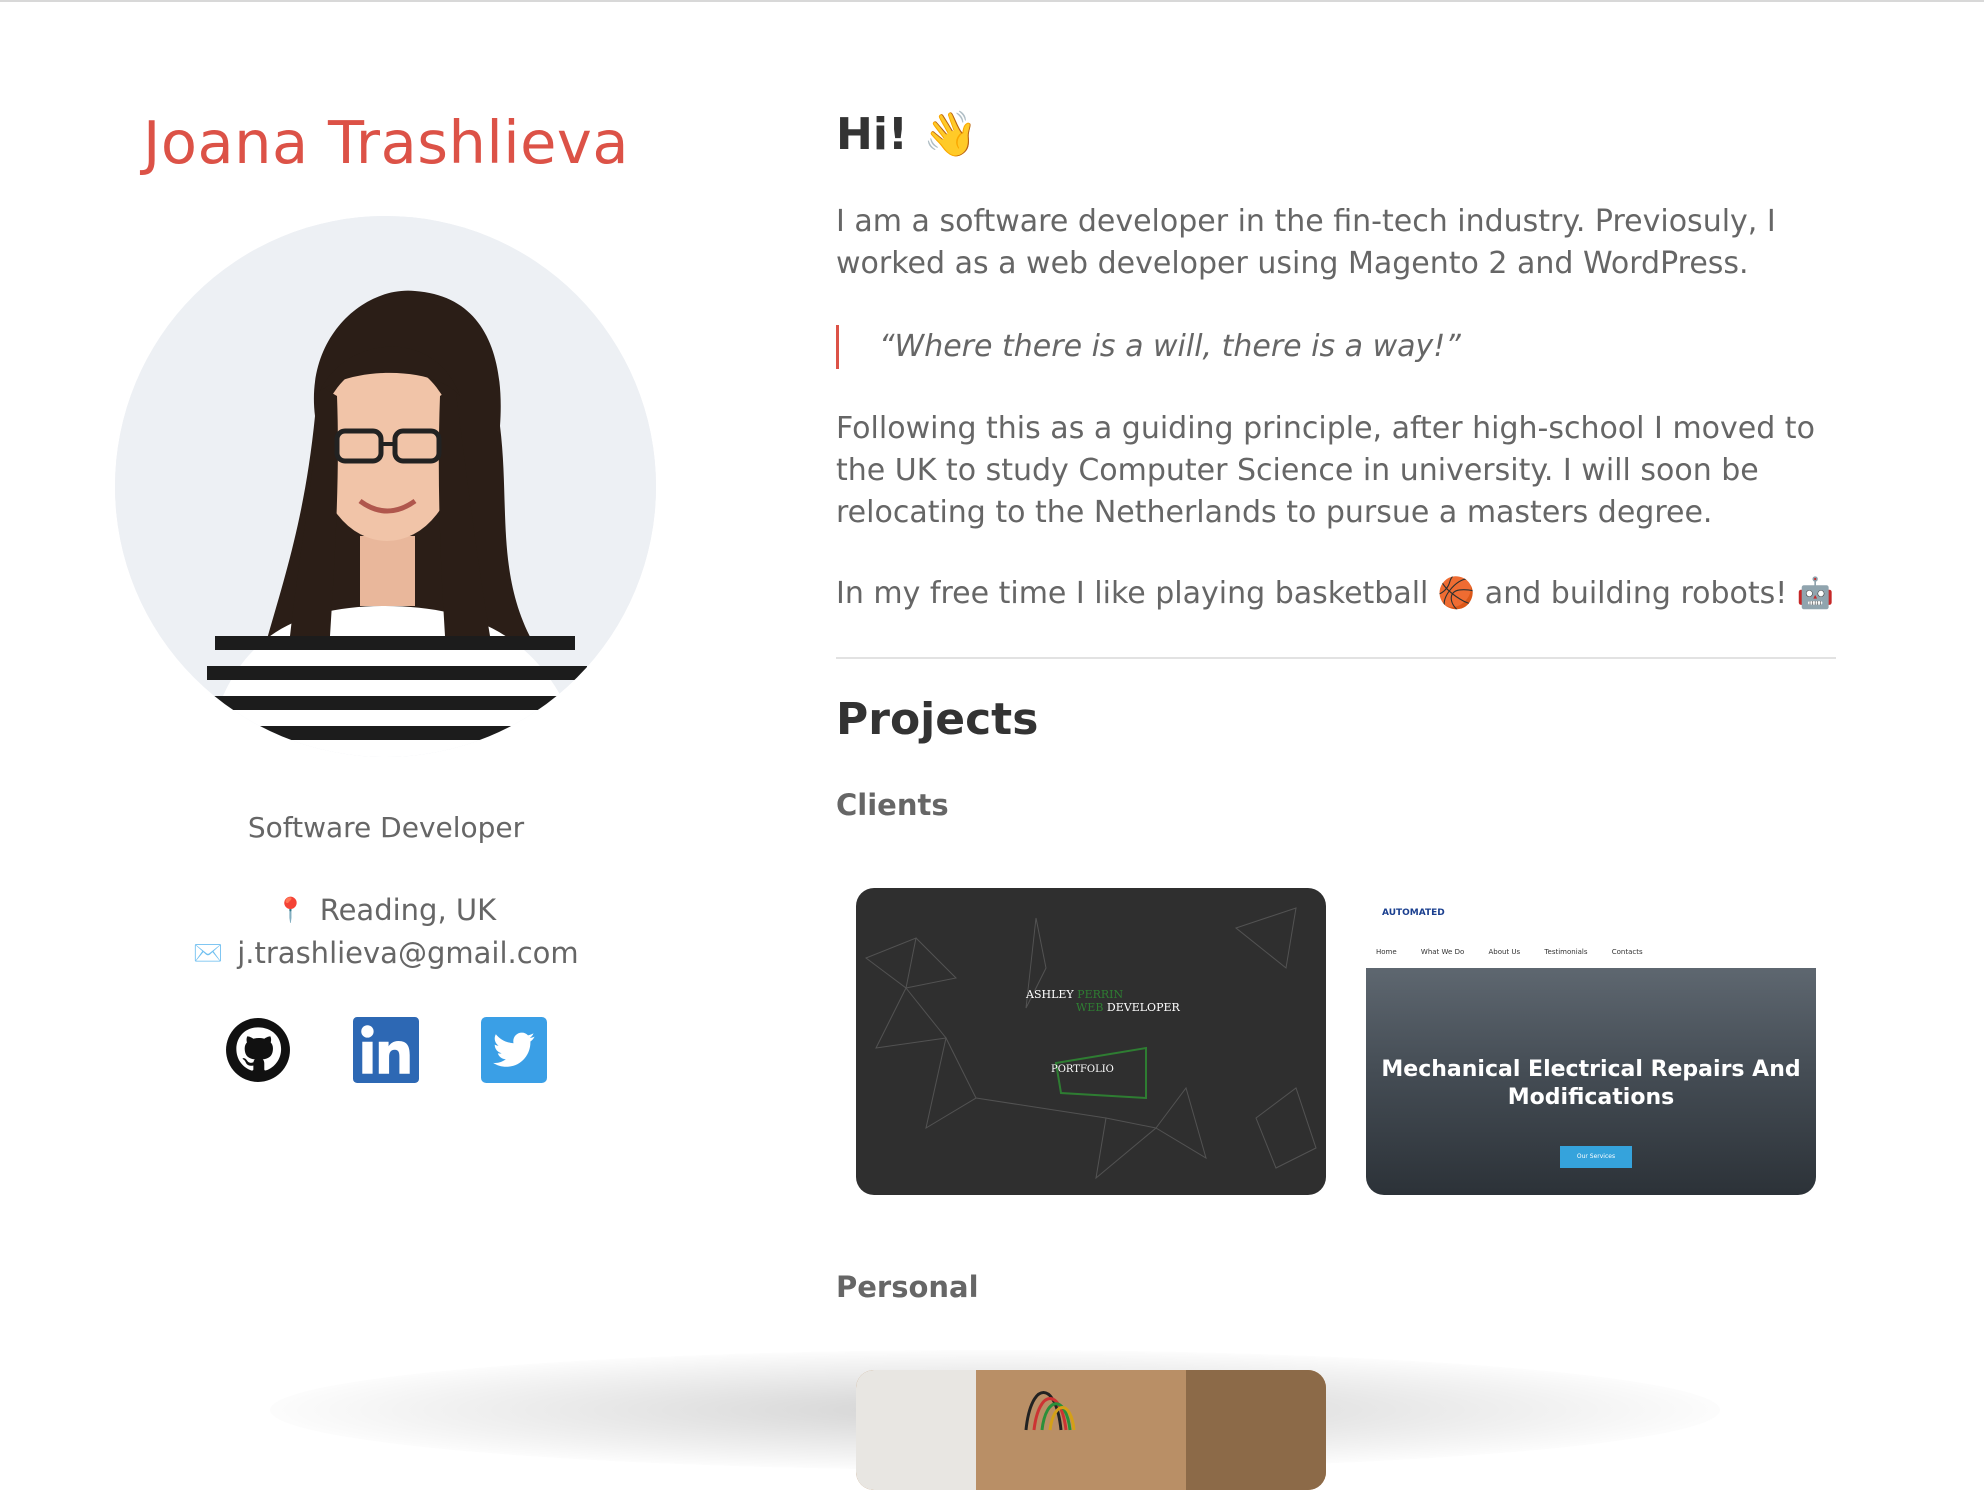  What do you see at coordinates (1336, 658) in the screenshot?
I see `section-divider` at bounding box center [1336, 658].